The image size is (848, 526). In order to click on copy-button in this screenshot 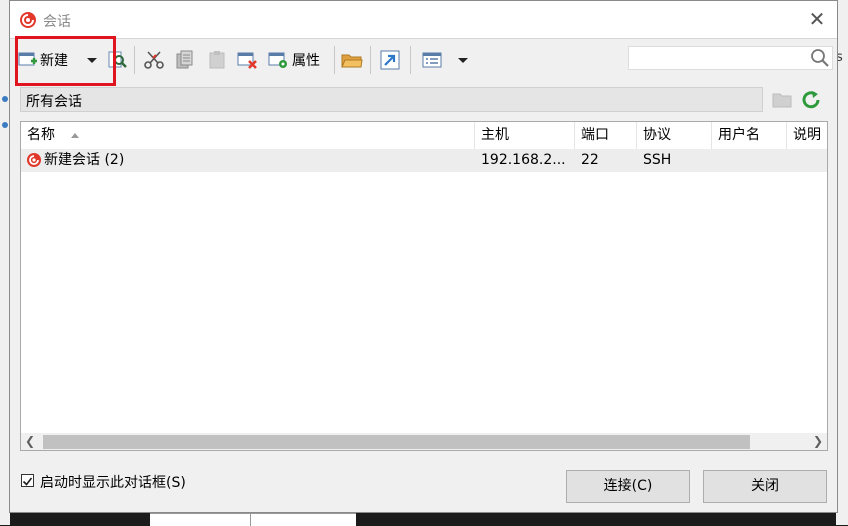, I will do `click(185, 60)`.